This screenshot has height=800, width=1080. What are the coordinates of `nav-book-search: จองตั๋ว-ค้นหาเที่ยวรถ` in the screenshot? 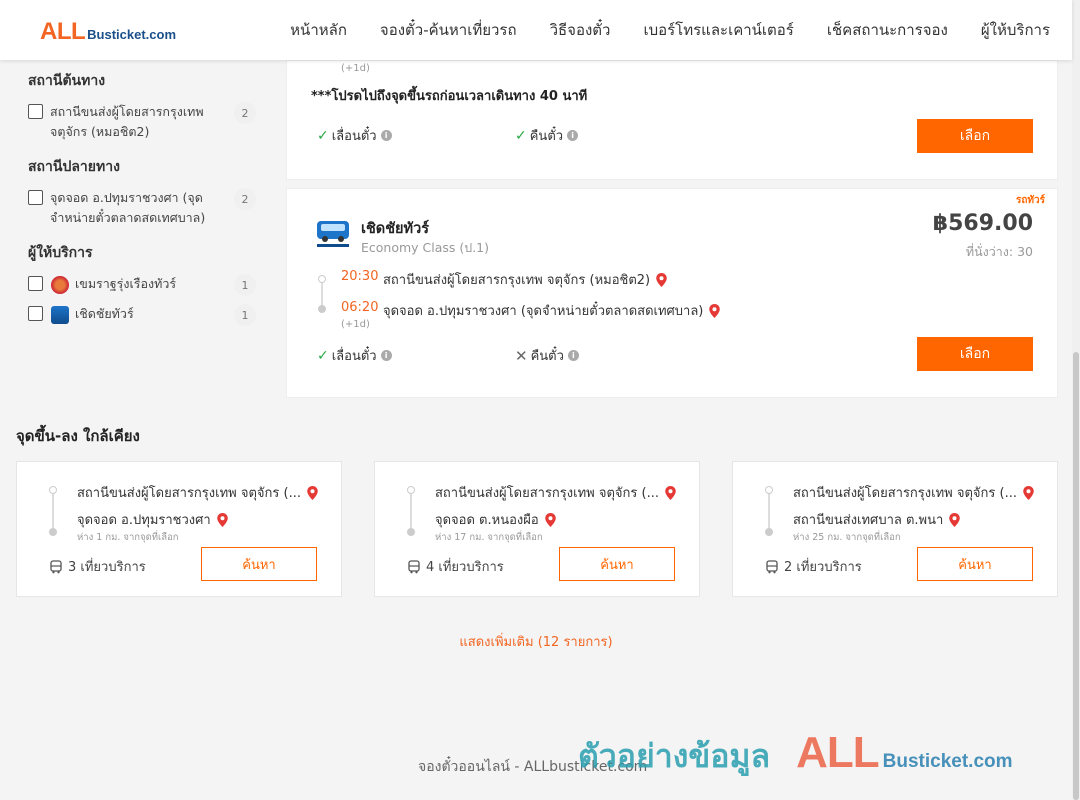 It's located at (448, 30).